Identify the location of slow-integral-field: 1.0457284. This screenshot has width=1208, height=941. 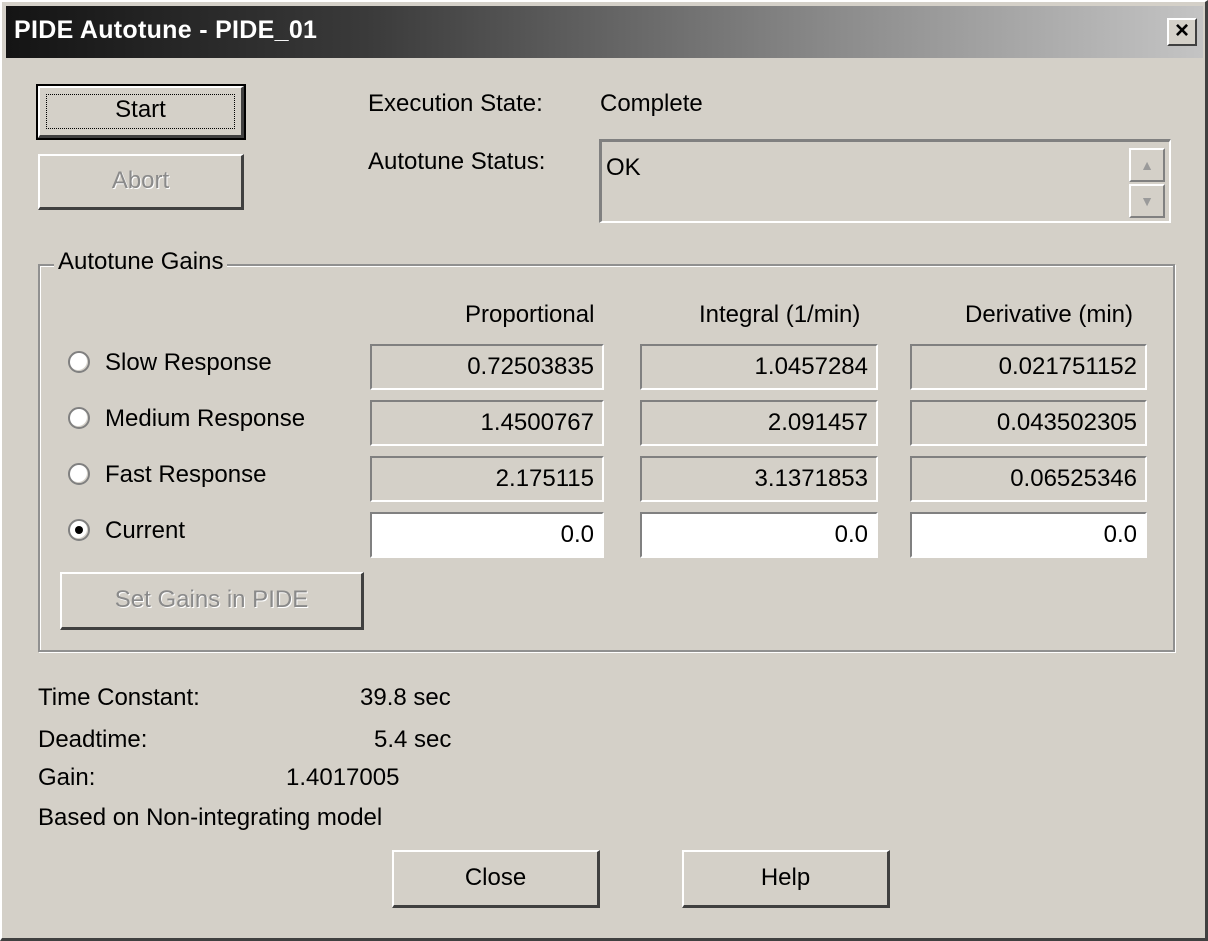
(759, 367).